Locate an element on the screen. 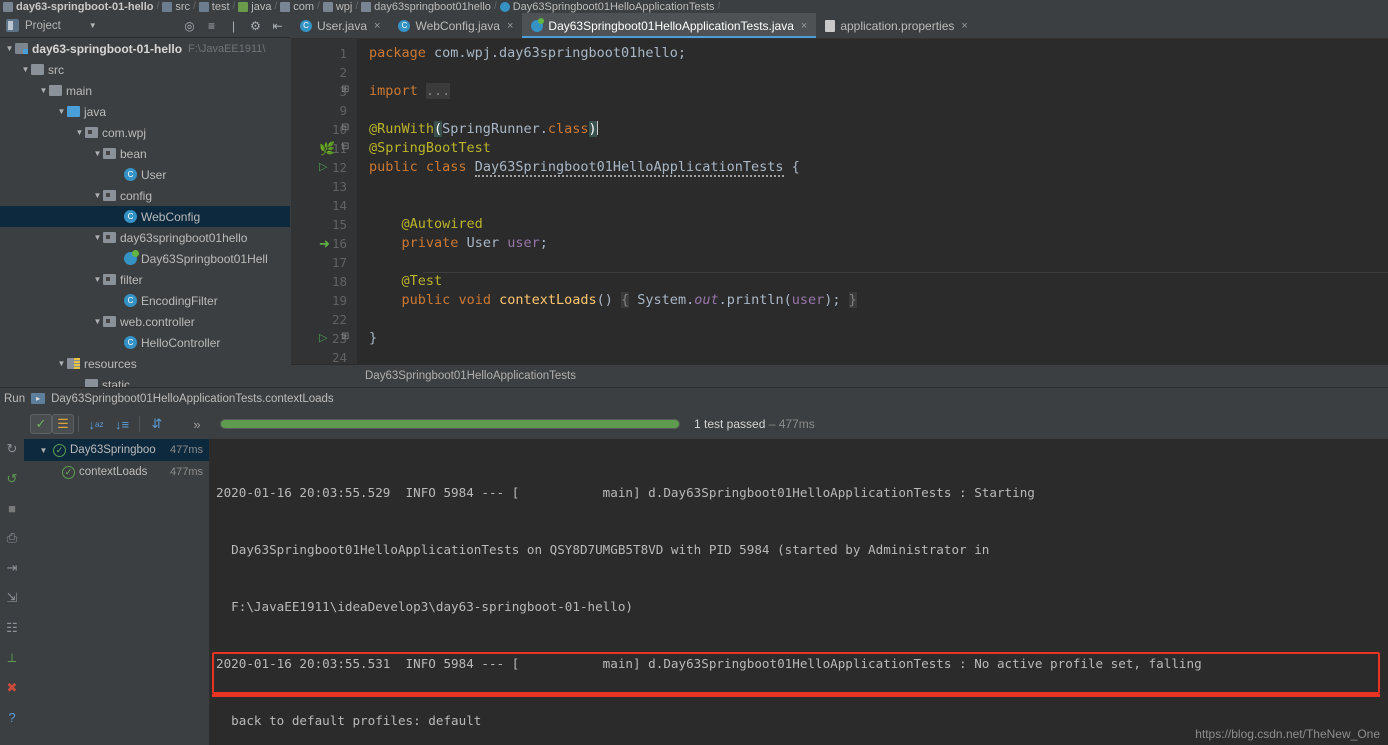  package-icon is located at coordinates (109, 195).